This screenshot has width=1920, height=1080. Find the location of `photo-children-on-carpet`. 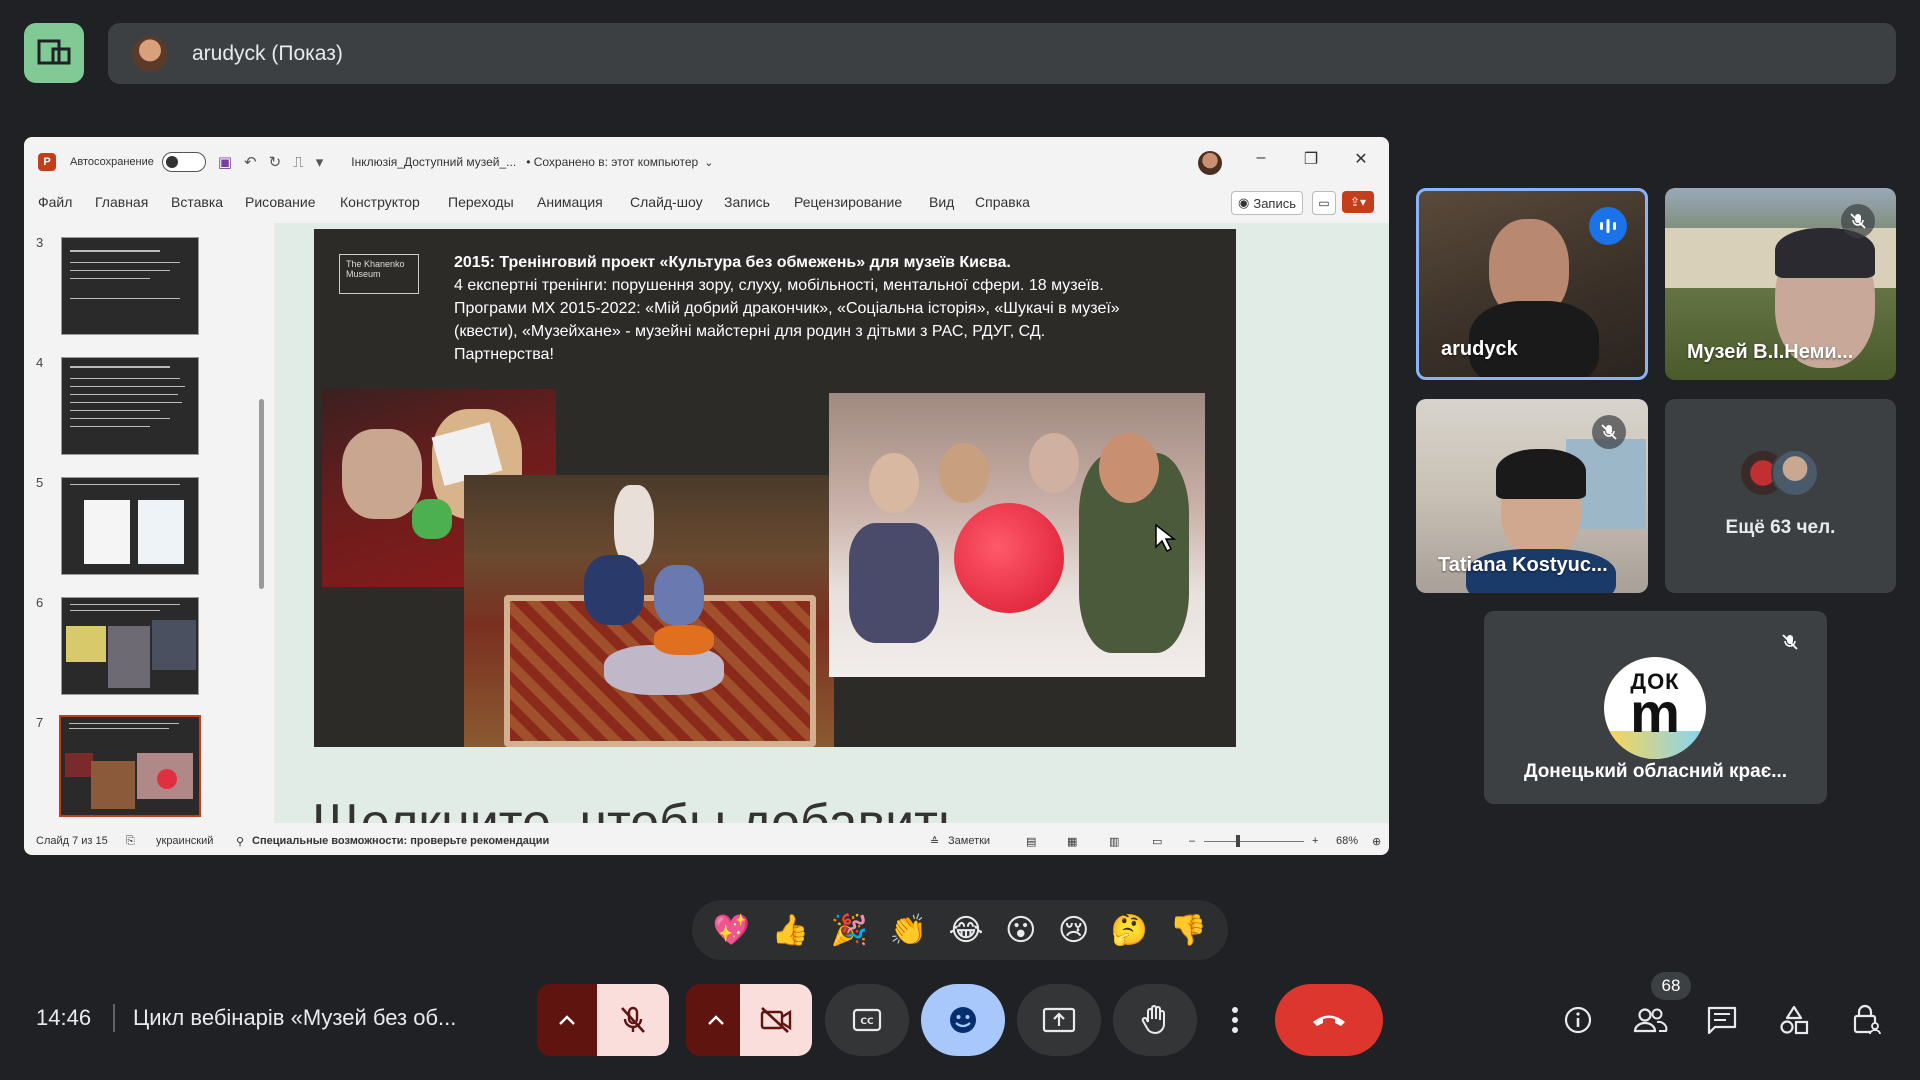

photo-children-on-carpet is located at coordinates (649, 611).